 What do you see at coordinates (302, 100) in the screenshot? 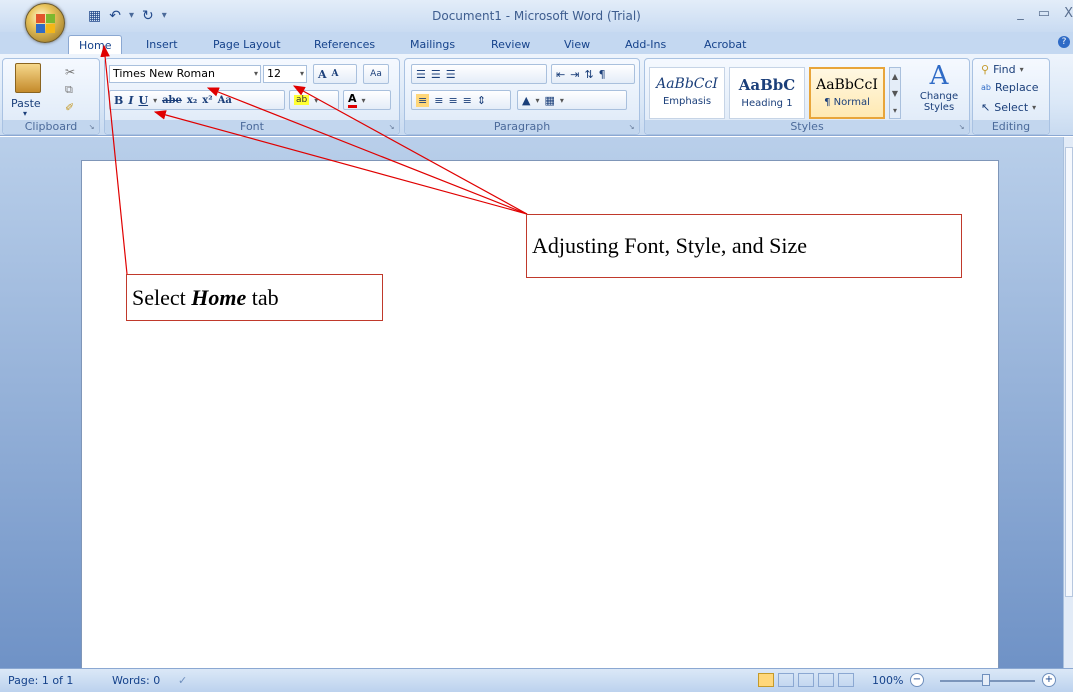
I see `highlight-icon: ab` at bounding box center [302, 100].